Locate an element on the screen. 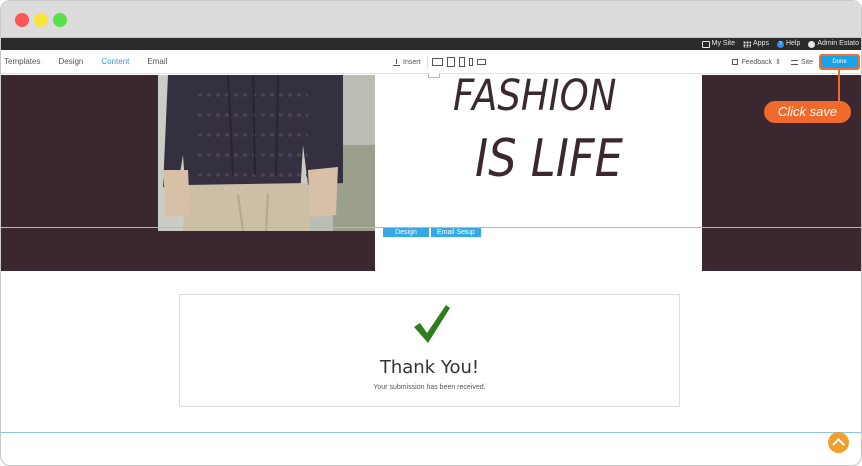 The image size is (862, 466). sort-arrows-icon: ⇕ is located at coordinates (778, 62).